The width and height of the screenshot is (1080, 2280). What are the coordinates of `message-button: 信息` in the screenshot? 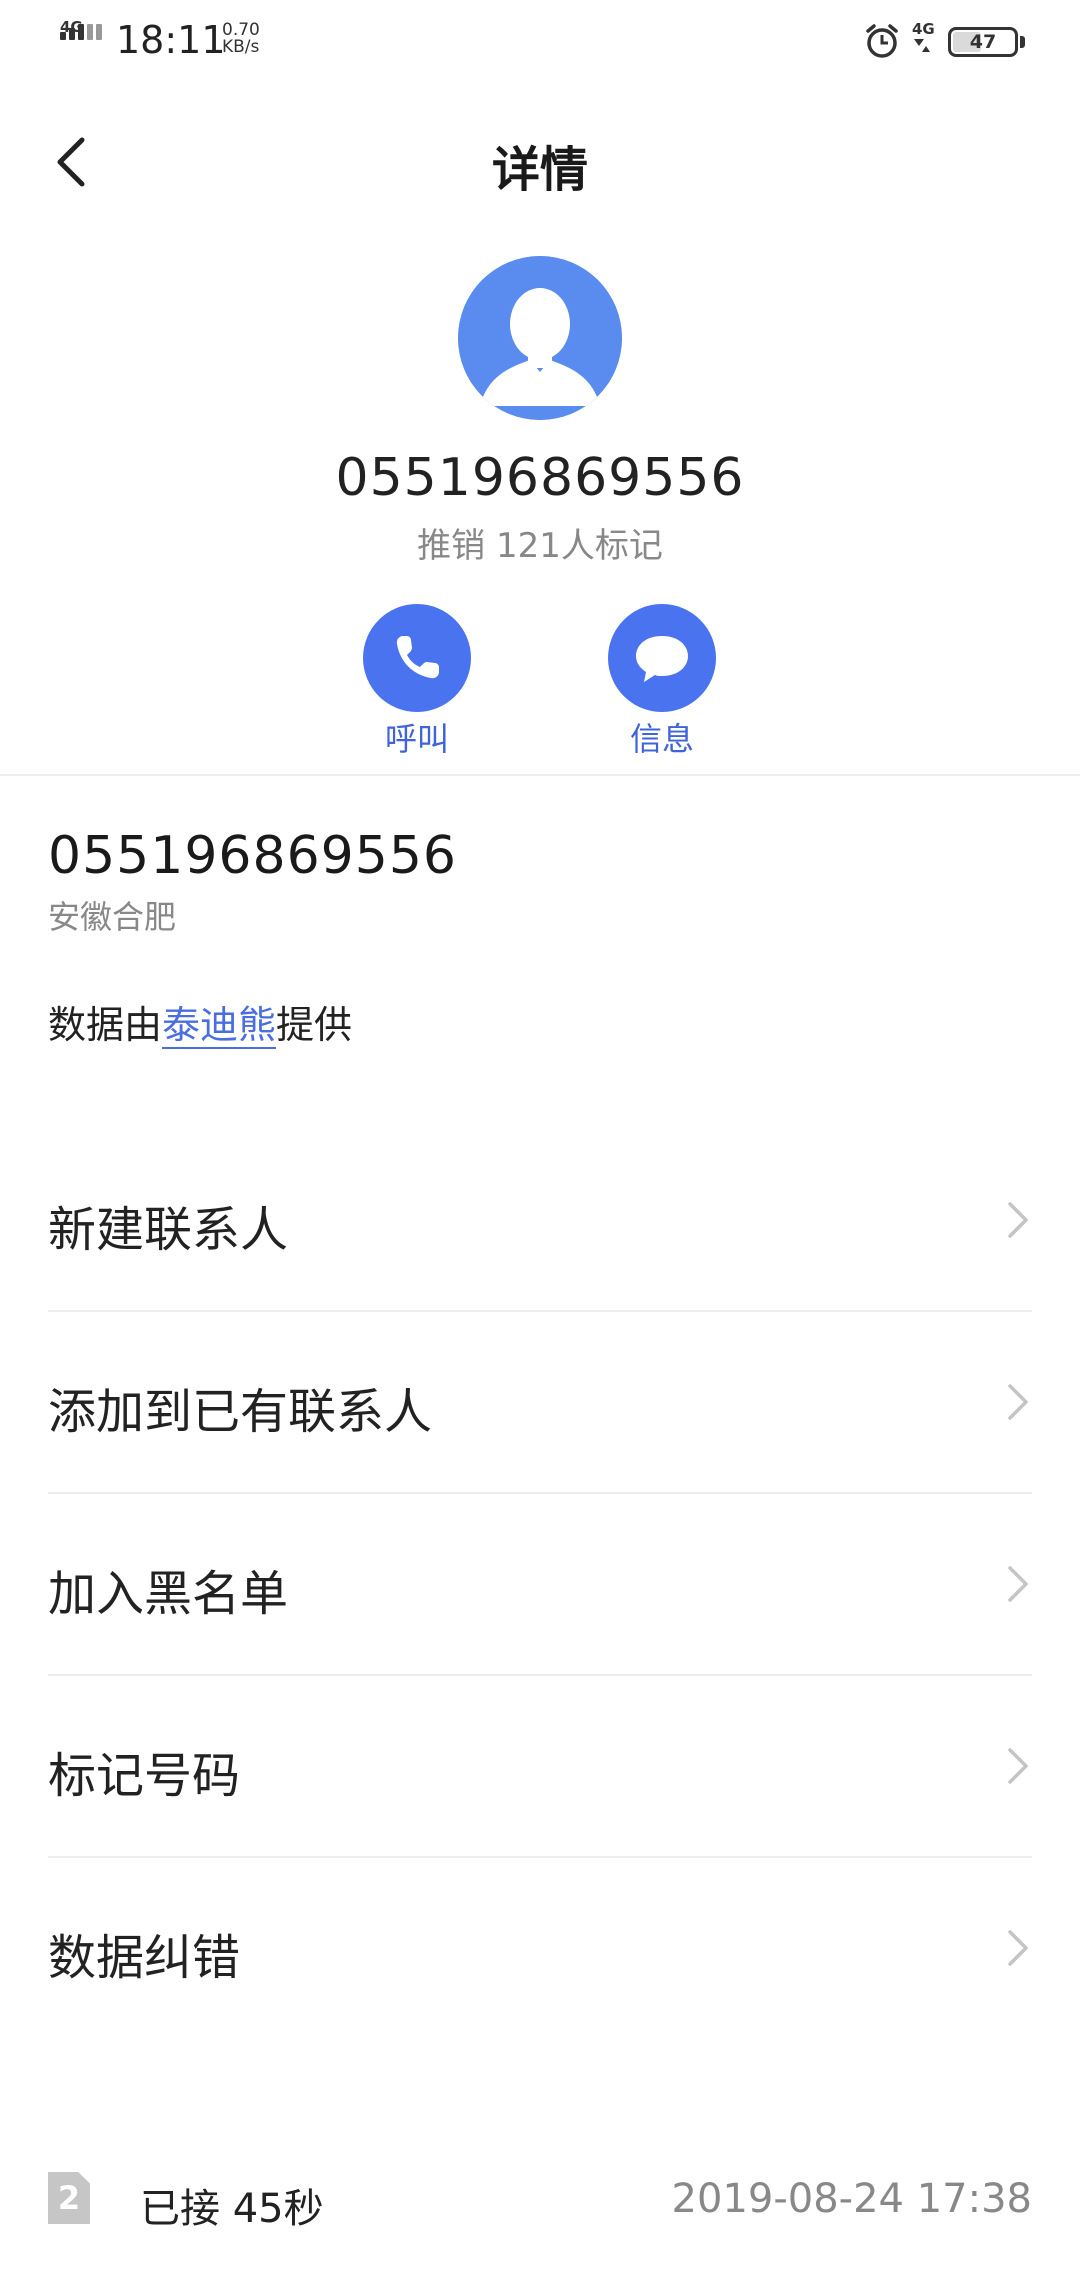 It's located at (662, 684).